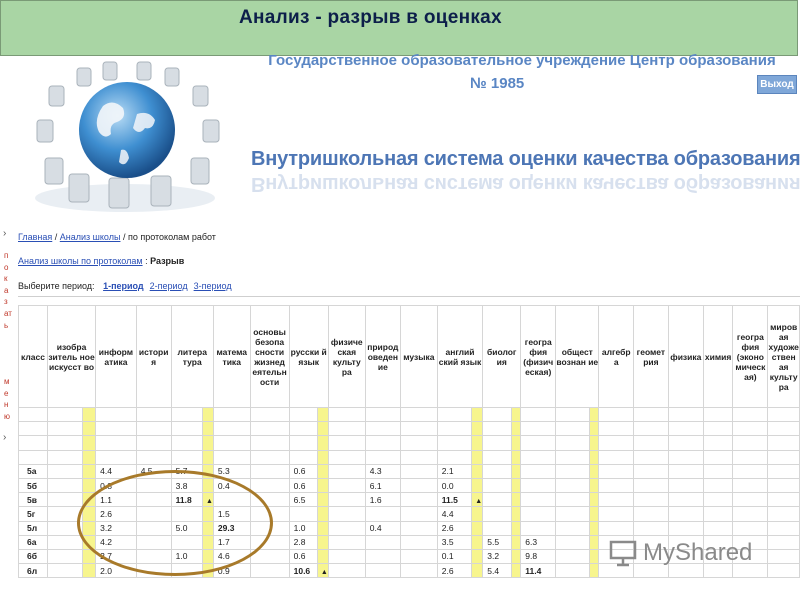 Image resolution: width=800 pixels, height=600 pixels. I want to click on value-cell: 1.0, so click(186, 556).